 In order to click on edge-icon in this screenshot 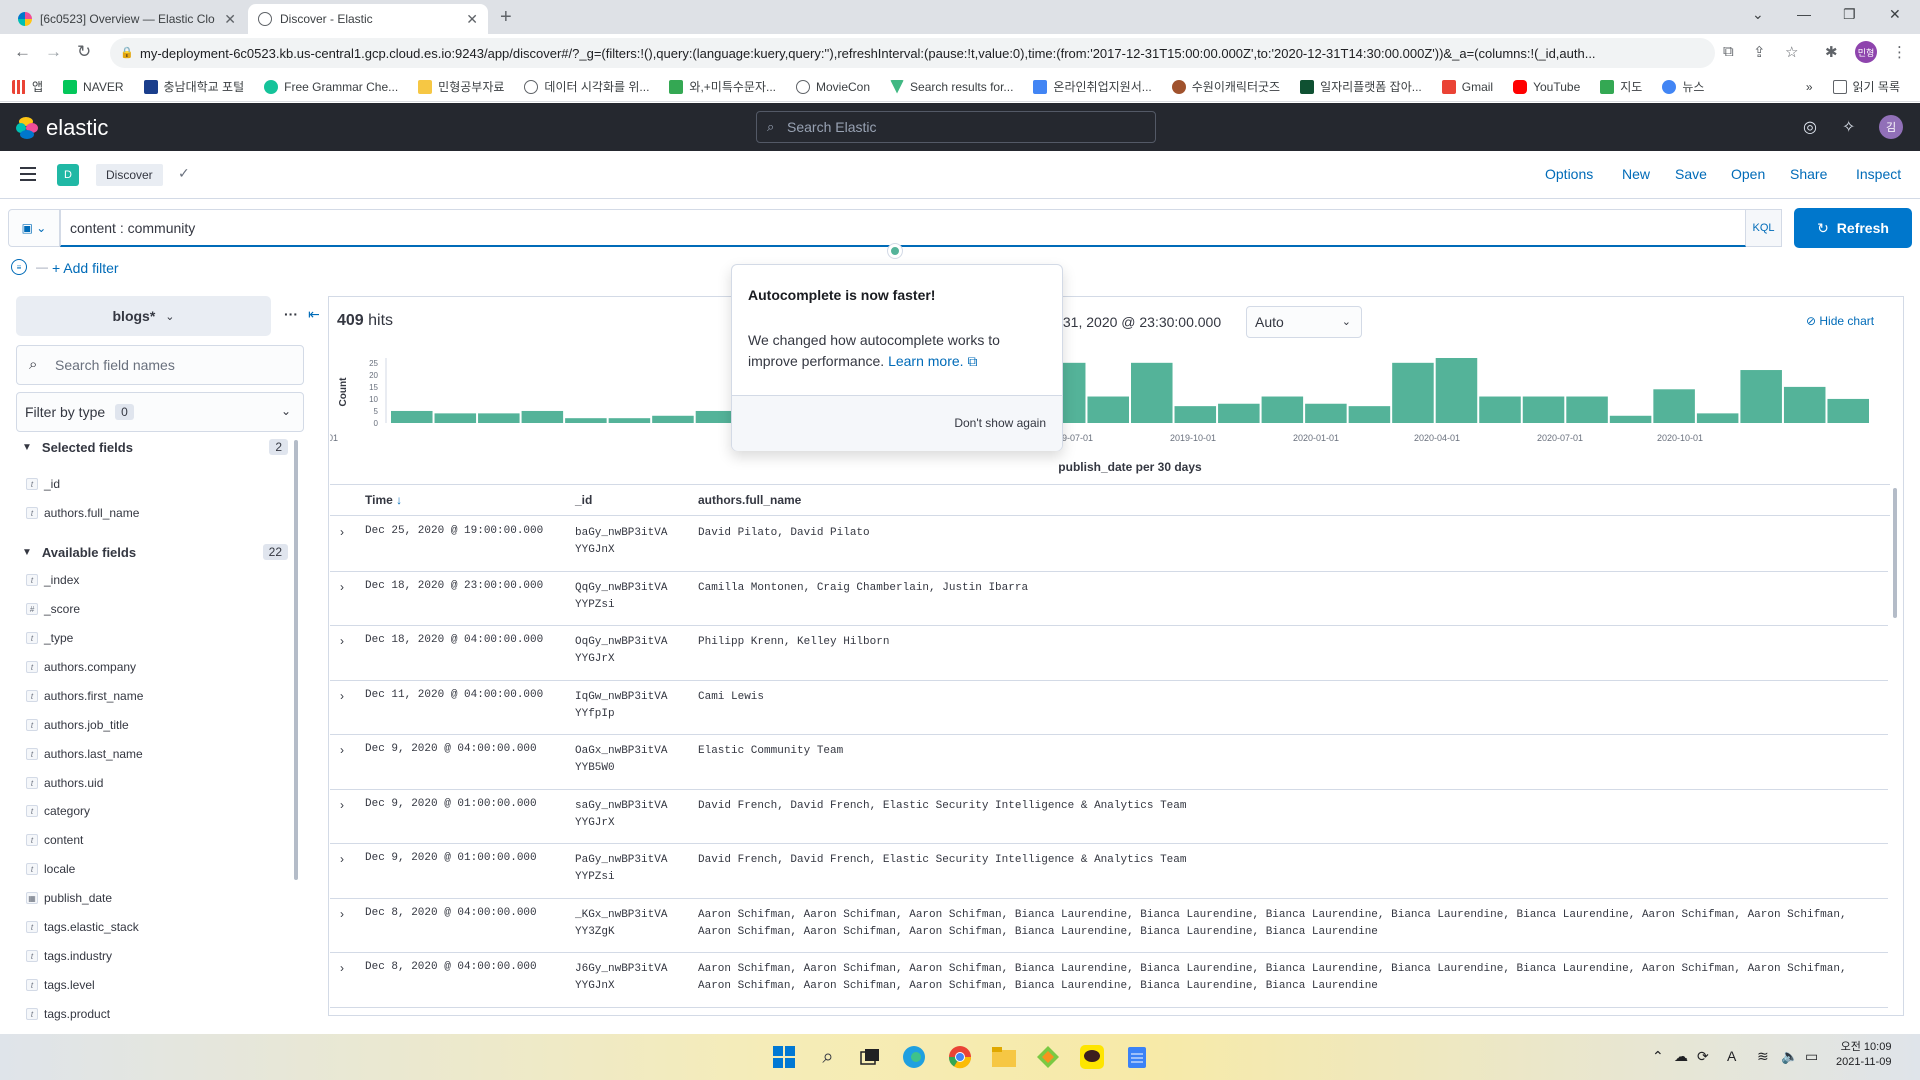, I will do `click(914, 1057)`.